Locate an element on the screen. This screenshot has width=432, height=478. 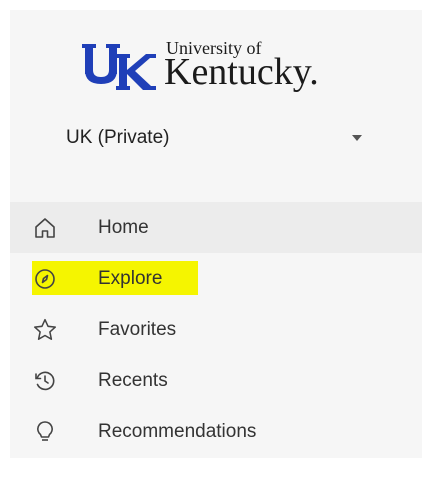
university-logo: University of Kentucky. is located at coordinates (230, 67).